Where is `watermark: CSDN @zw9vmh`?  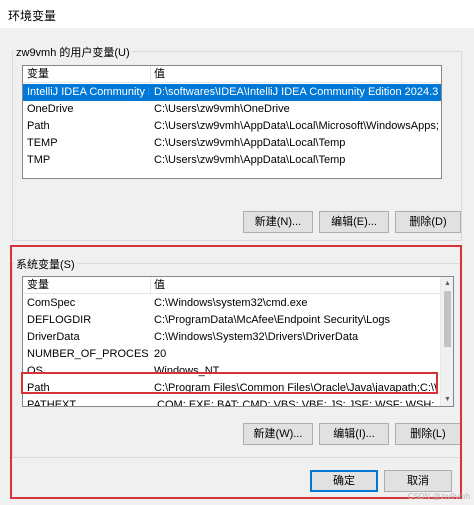 watermark: CSDN @zw9vmh is located at coordinates (438, 496).